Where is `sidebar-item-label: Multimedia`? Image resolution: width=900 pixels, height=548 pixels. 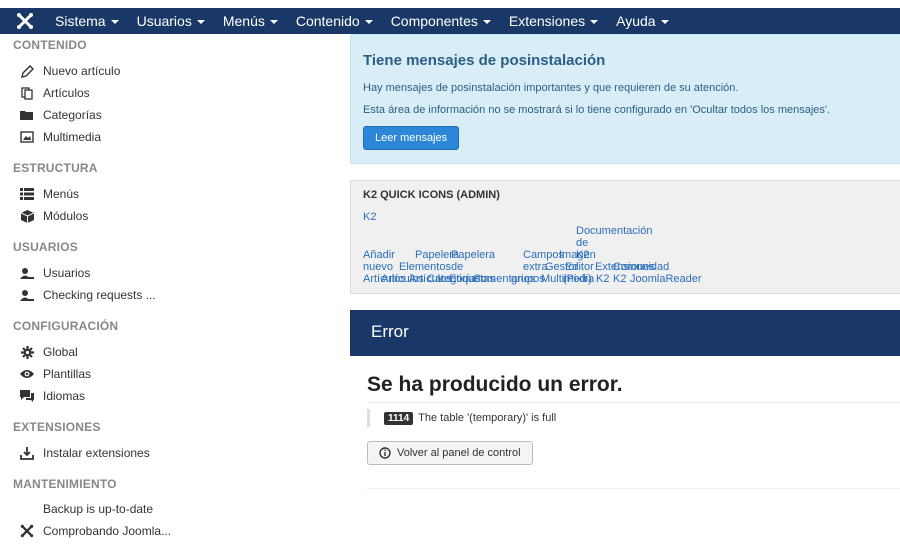
sidebar-item-label: Multimedia is located at coordinates (72, 137).